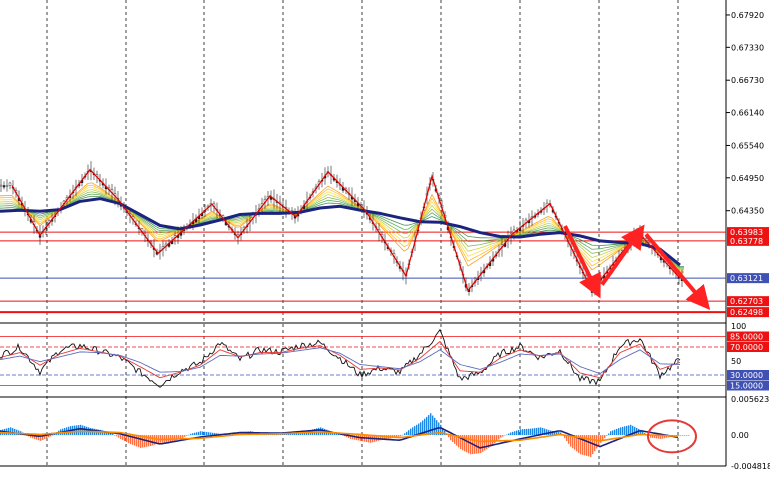 This screenshot has height=483, width=770. I want to click on price-badge-label-4: 0.62498, so click(746, 312).